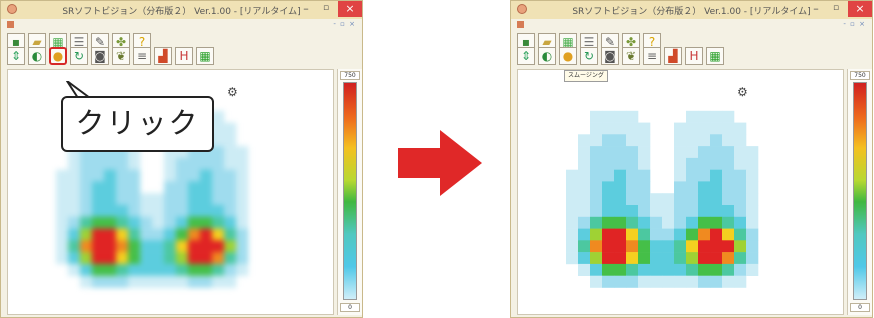 The width and height of the screenshot is (874, 318). I want to click on smoothing-tooltip: スムージング, so click(586, 76).